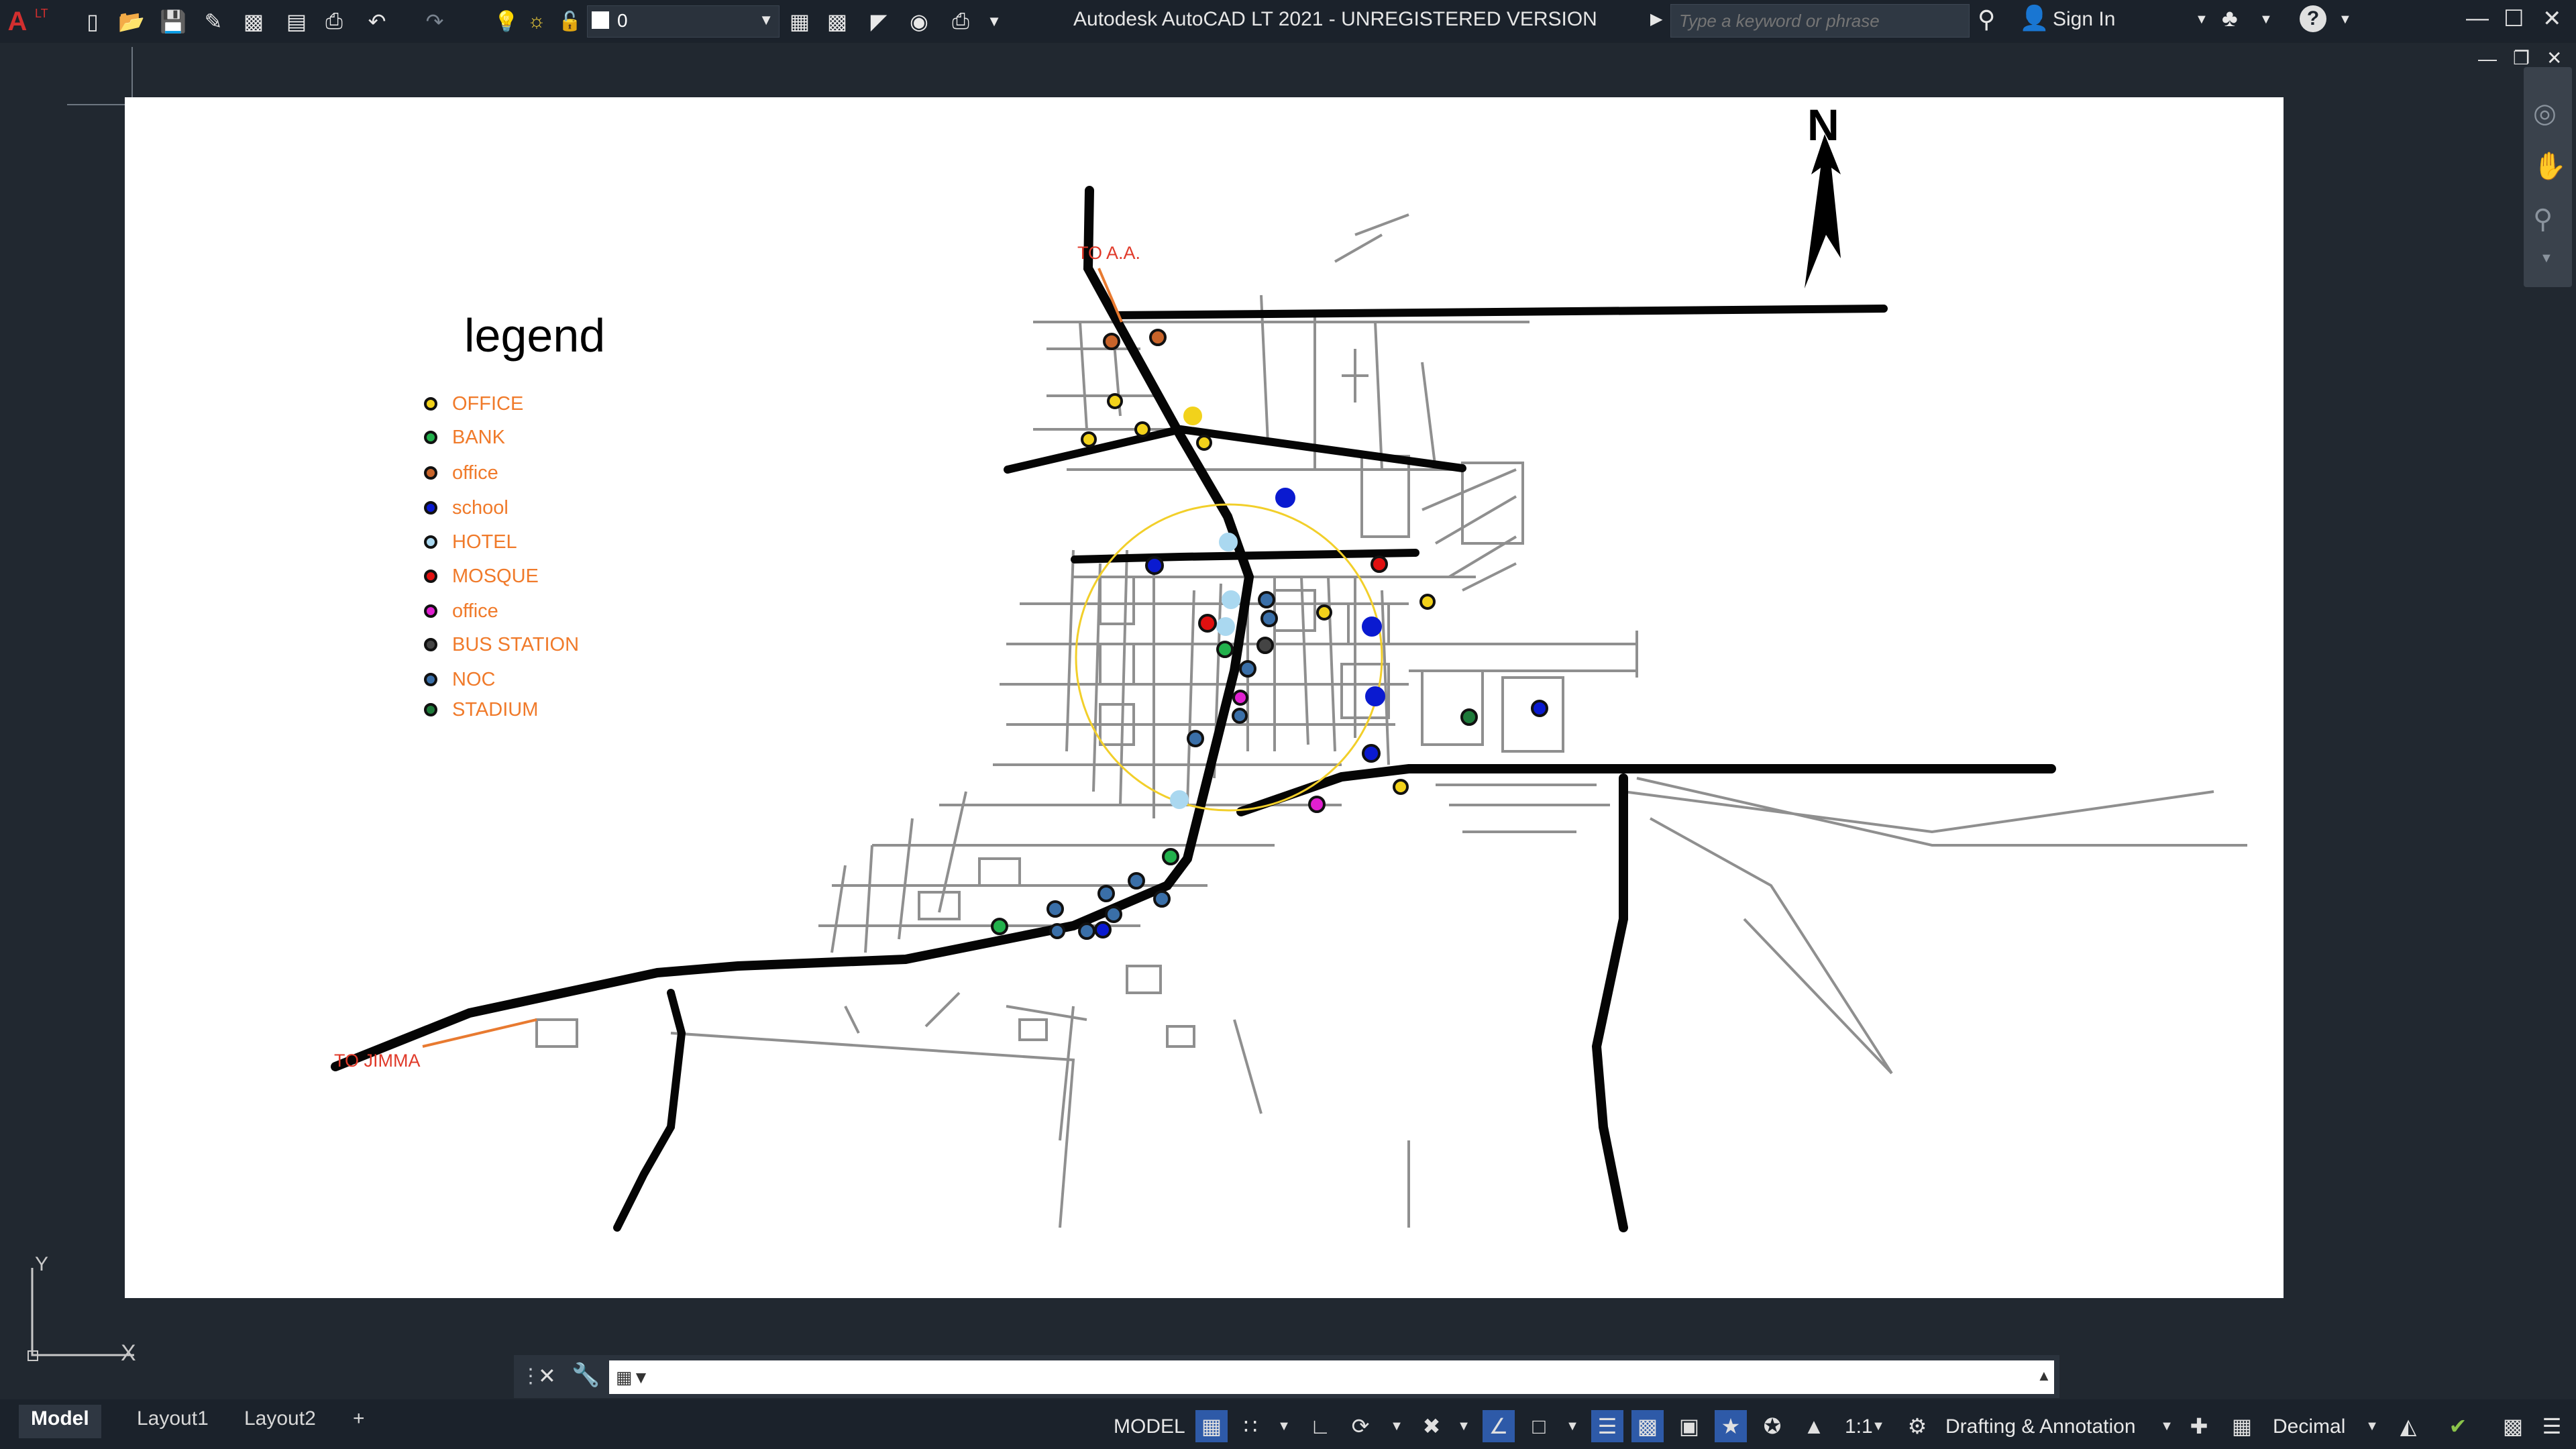 Image resolution: width=2576 pixels, height=1449 pixels. I want to click on maximize-icon: ☐, so click(2514, 18).